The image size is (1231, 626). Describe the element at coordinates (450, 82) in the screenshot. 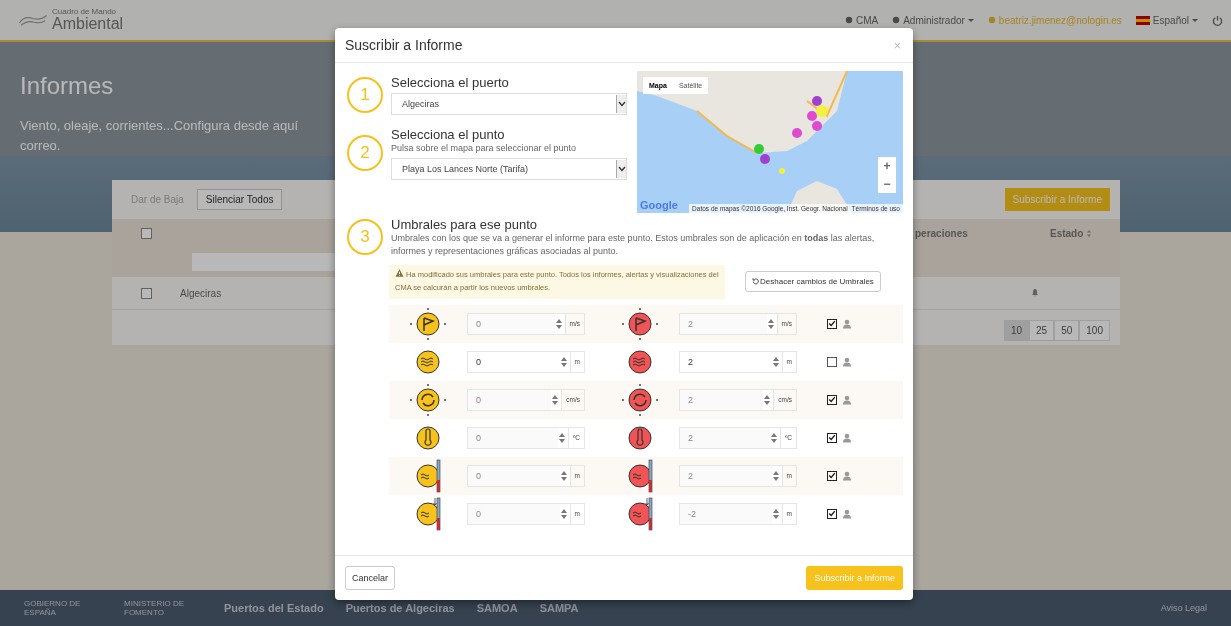

I see `step-title: Selecciona el puerto` at that location.